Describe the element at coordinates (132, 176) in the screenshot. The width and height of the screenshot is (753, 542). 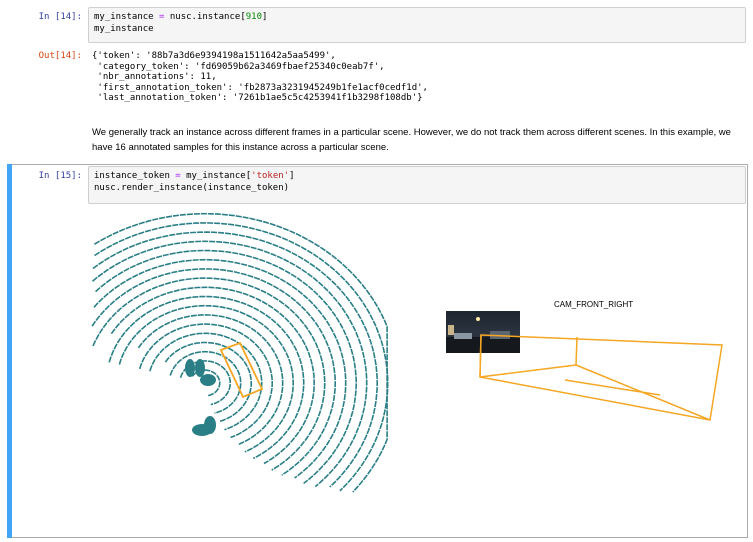
I see `code-var: instance_token` at that location.